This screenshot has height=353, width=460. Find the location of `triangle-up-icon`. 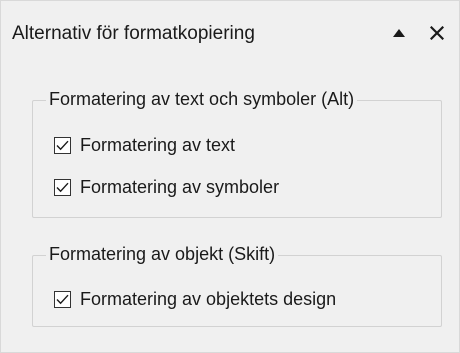

triangle-up-icon is located at coordinates (399, 33).